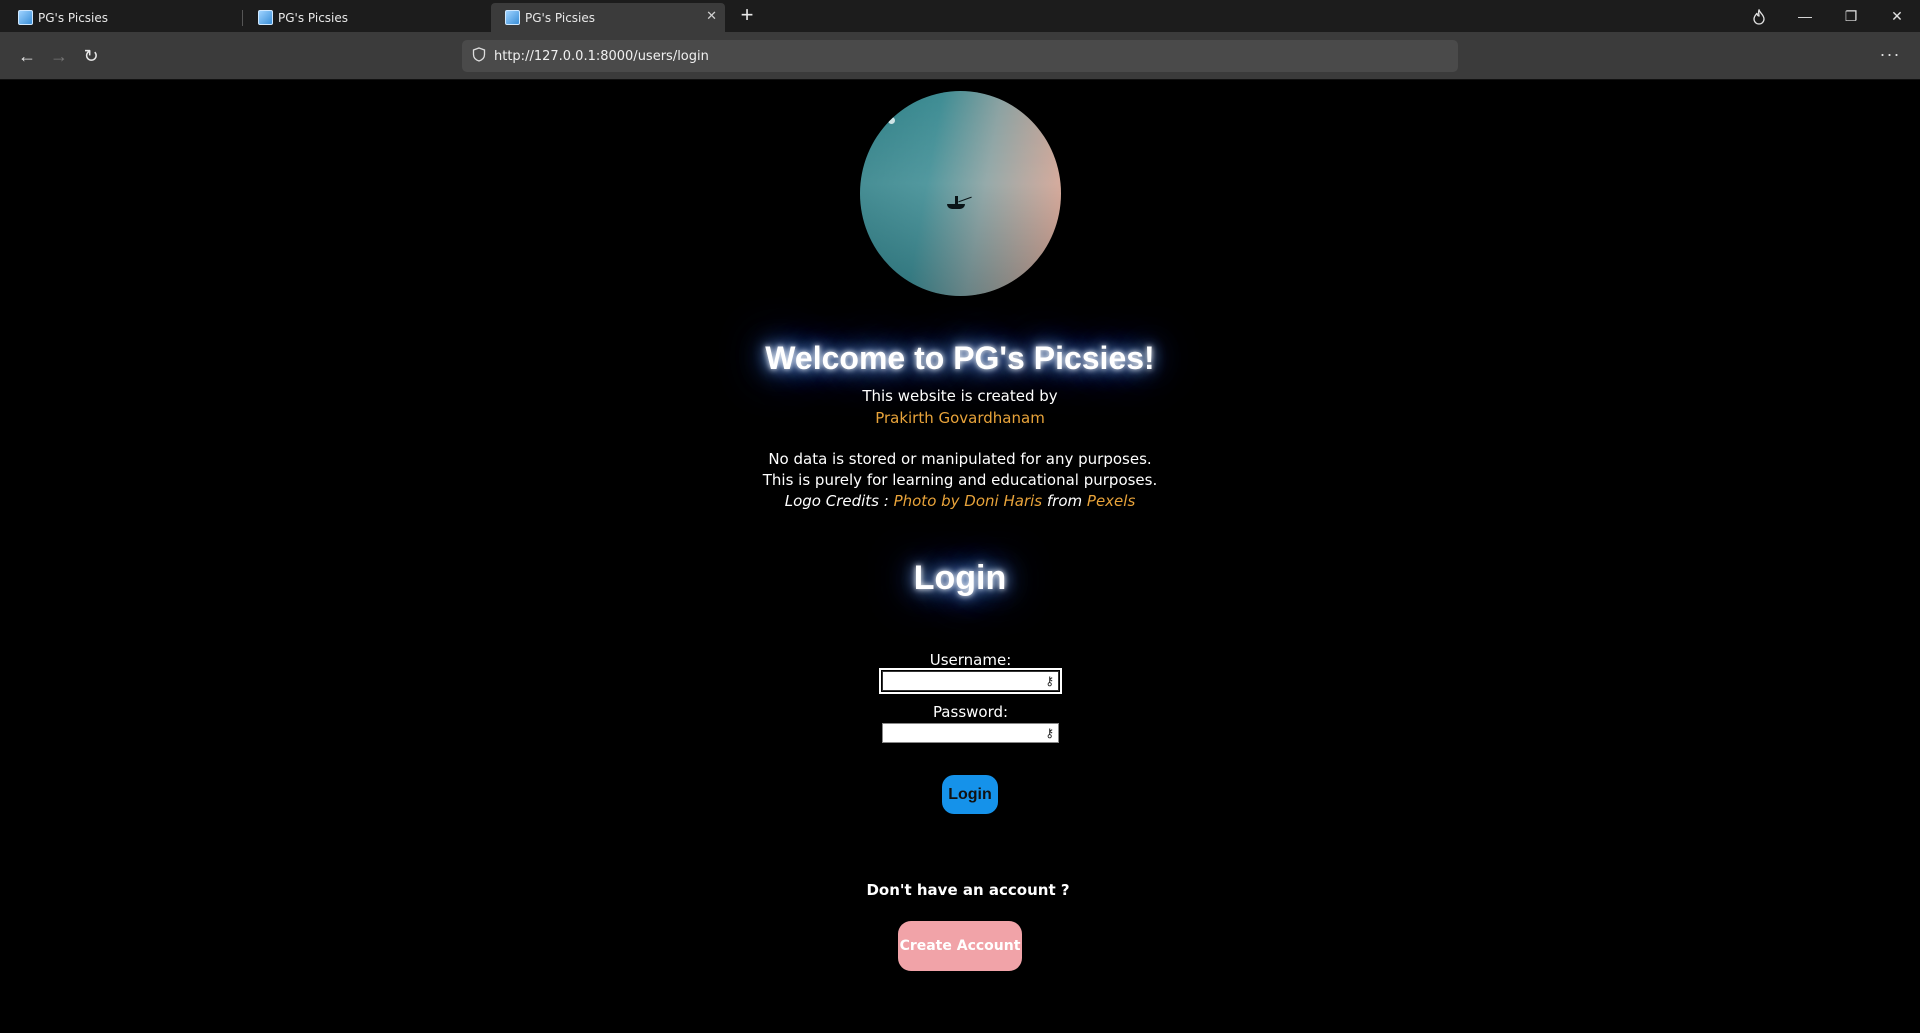 This screenshot has width=1920, height=1033. I want to click on logo-moon, so click(891, 120).